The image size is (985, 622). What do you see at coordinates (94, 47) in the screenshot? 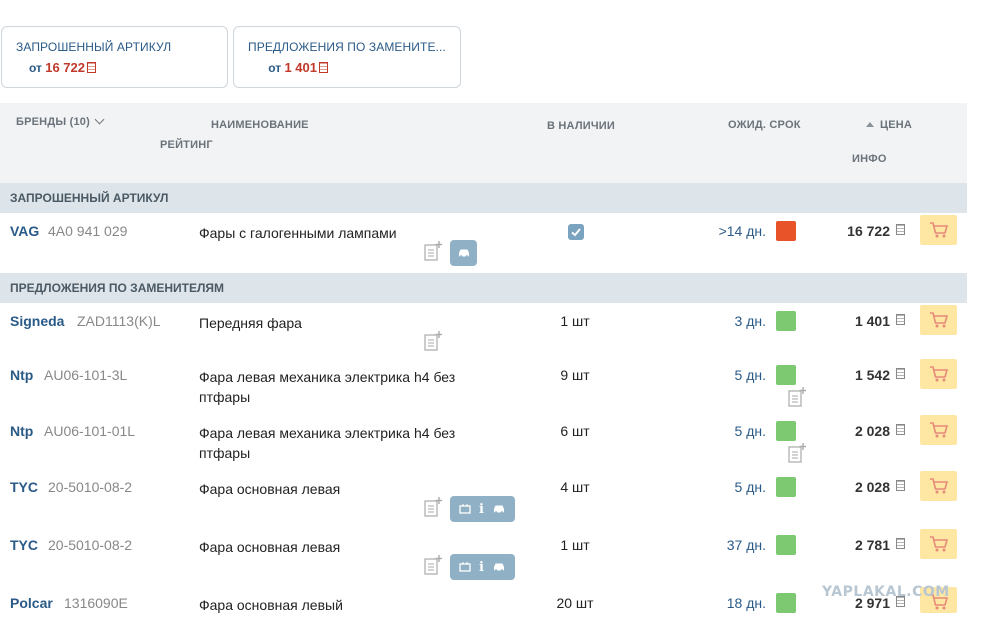
I see `requested-summary-title: ЗАПРОШЕННЫЙ АРТИКУЛ` at bounding box center [94, 47].